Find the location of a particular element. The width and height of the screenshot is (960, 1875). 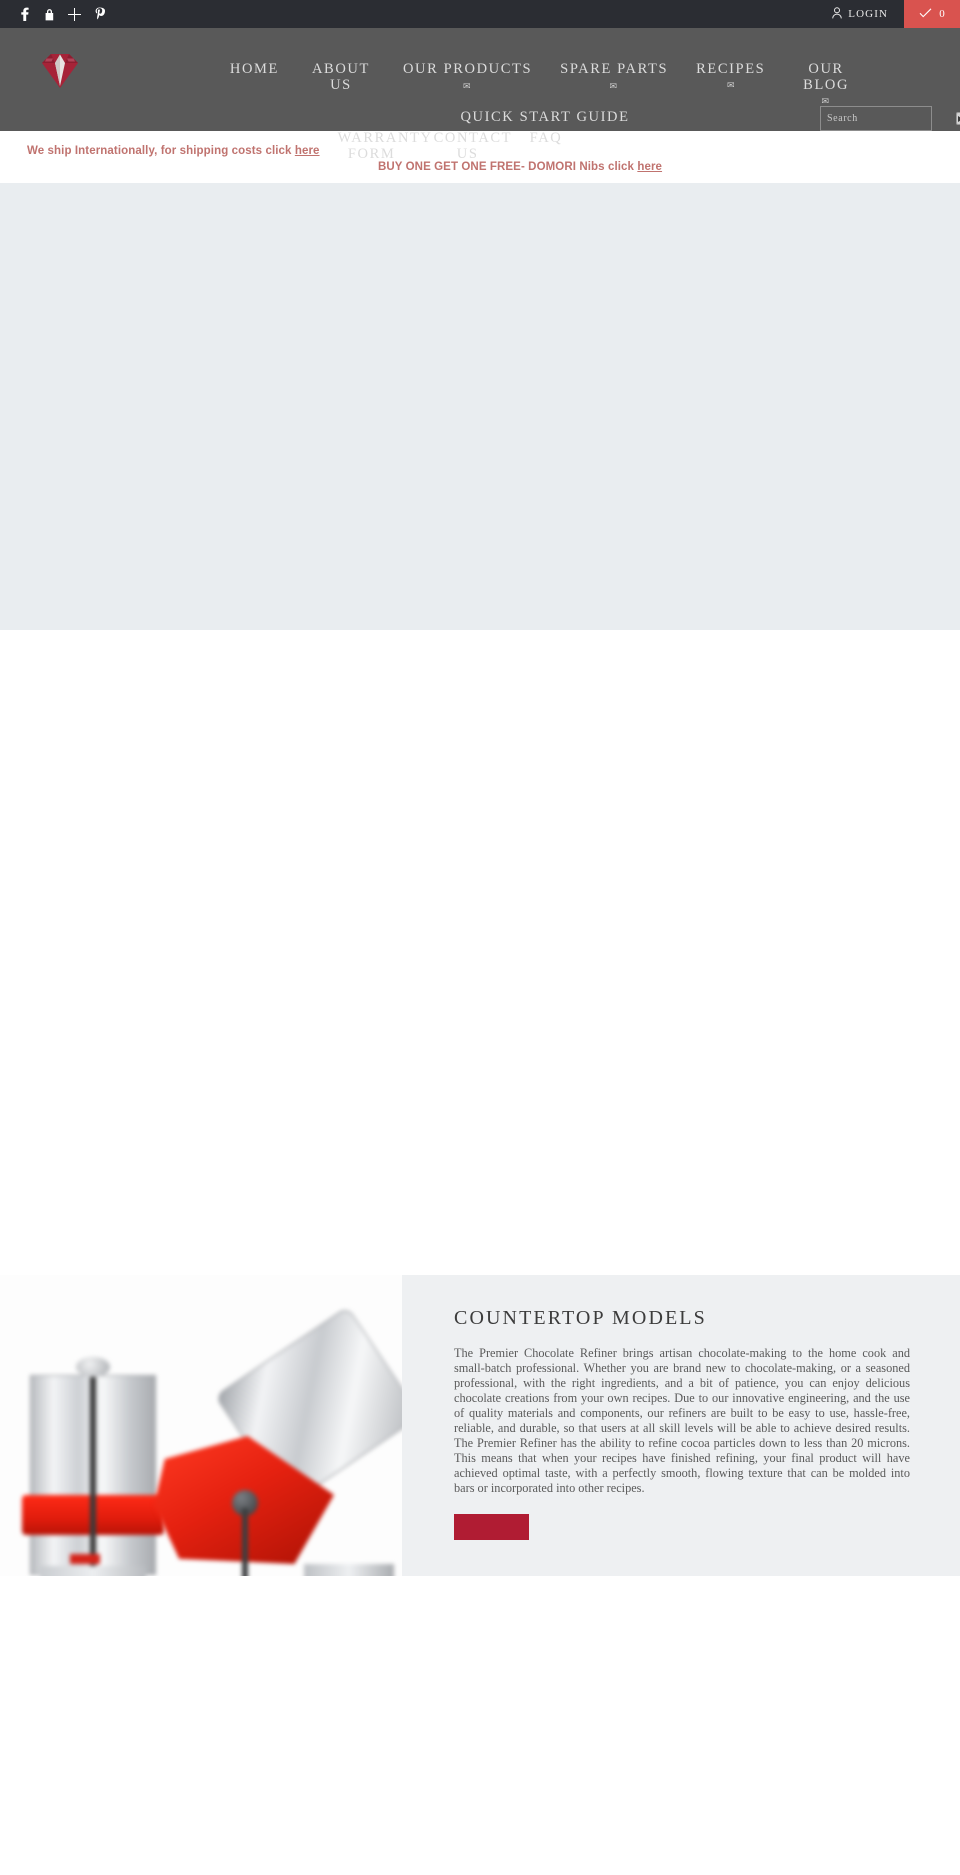

announcement-link: here is located at coordinates (649, 167).